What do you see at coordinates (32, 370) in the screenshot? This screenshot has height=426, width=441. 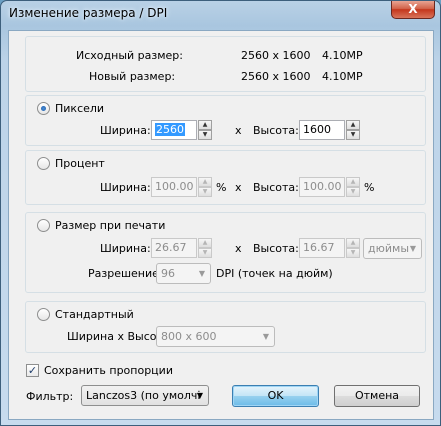 I see `keep-proportions-checkbox: ✓` at bounding box center [32, 370].